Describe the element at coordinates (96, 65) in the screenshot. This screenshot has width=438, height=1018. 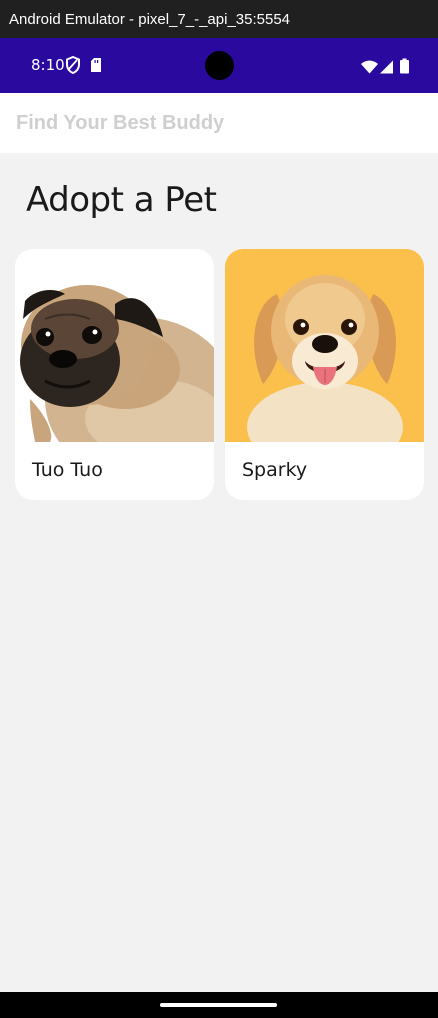
I see `sd-card-icon` at that location.